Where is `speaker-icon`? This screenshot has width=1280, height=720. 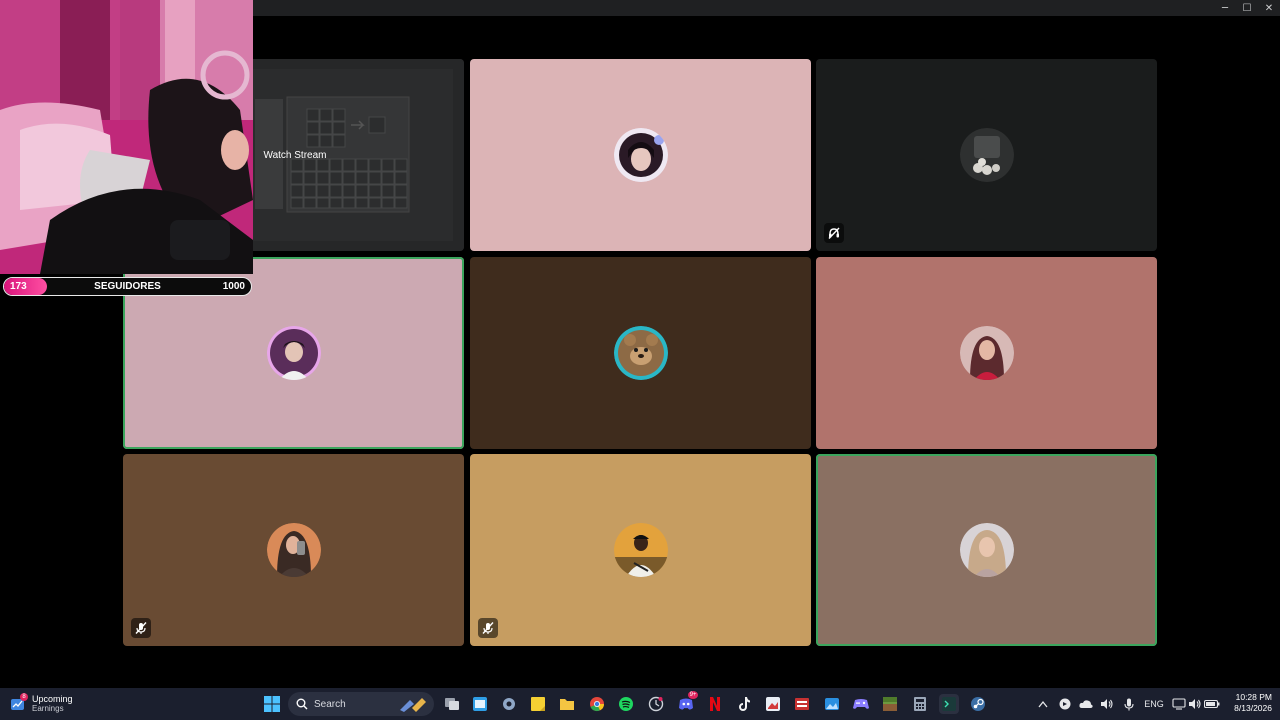
speaker-icon is located at coordinates (1195, 704).